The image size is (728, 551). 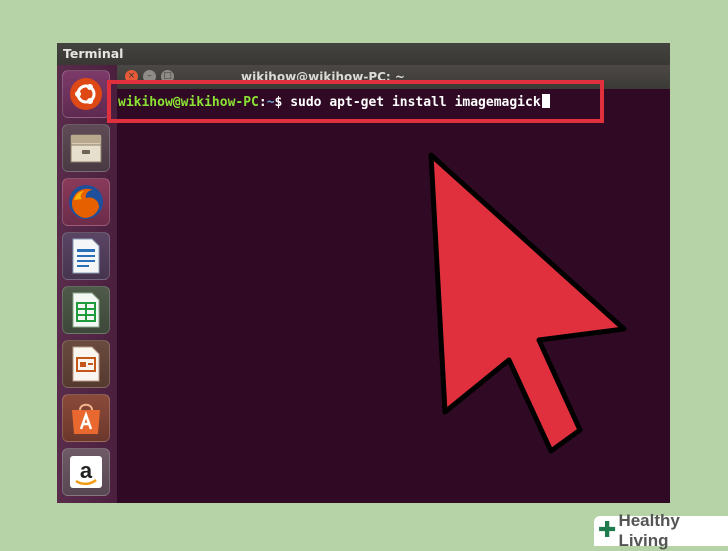 What do you see at coordinates (649, 530) in the screenshot?
I see `brand-name: Healthy Living` at bounding box center [649, 530].